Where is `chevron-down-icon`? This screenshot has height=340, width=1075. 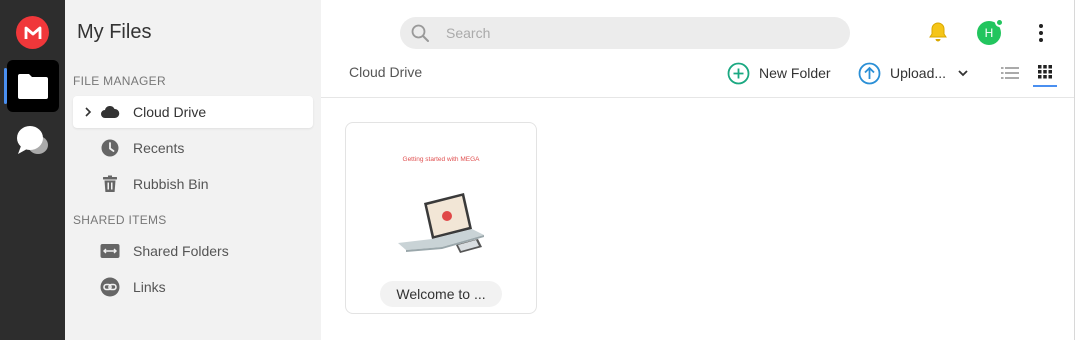 chevron-down-icon is located at coordinates (963, 73).